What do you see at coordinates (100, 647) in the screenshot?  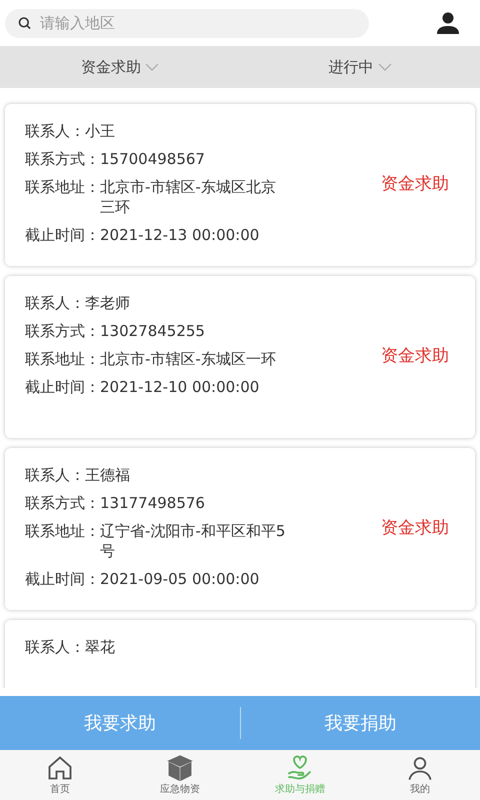 I see `field-value: 翠花` at bounding box center [100, 647].